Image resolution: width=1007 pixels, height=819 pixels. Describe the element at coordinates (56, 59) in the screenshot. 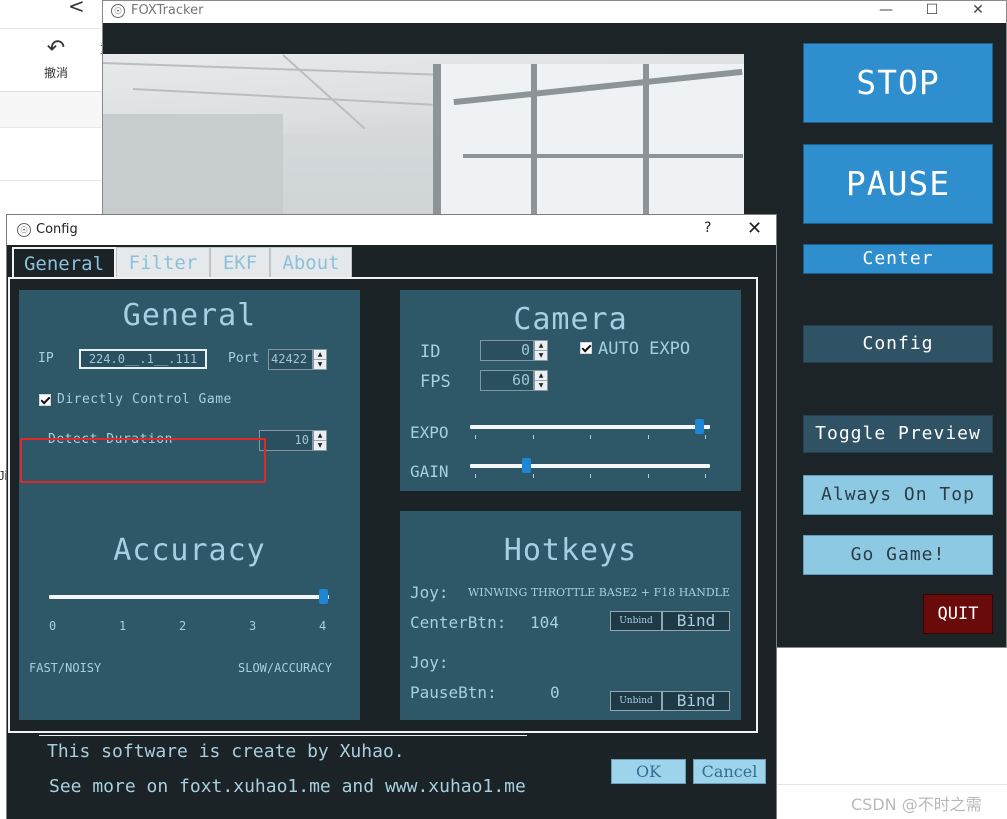

I see `undo-button: ↶ 撤消` at that location.